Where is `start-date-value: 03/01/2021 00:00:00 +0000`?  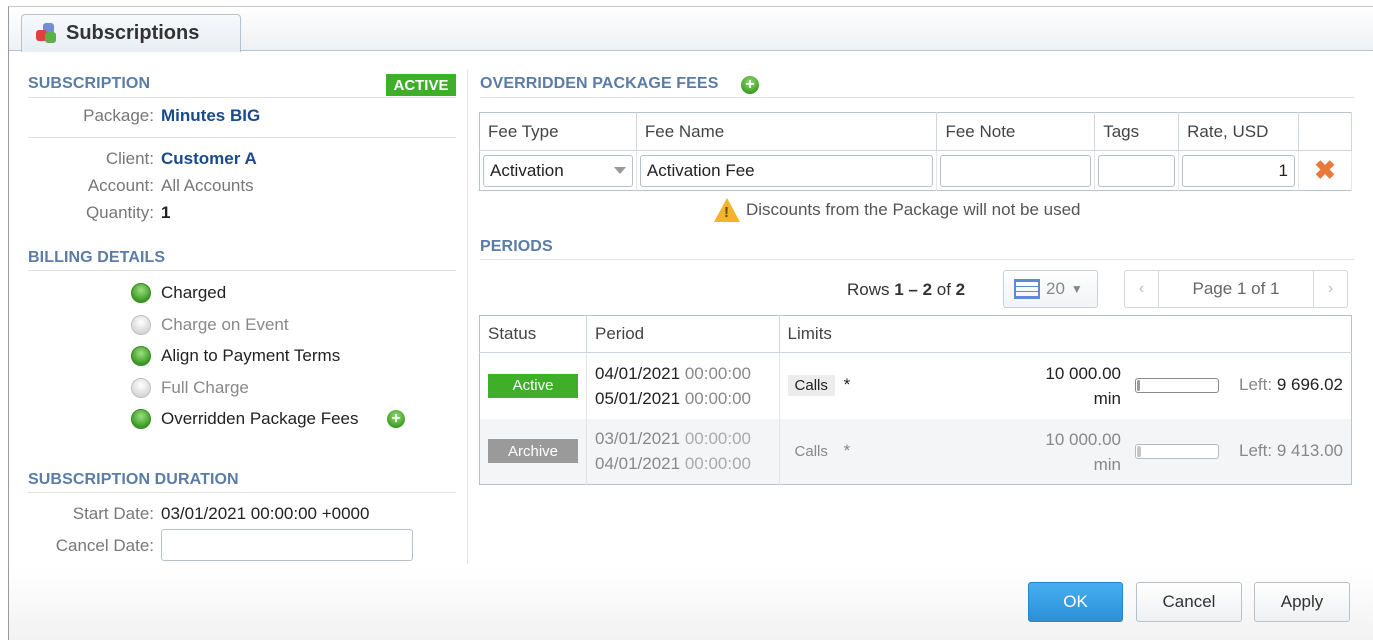
start-date-value: 03/01/2021 00:00:00 +0000 is located at coordinates (265, 513).